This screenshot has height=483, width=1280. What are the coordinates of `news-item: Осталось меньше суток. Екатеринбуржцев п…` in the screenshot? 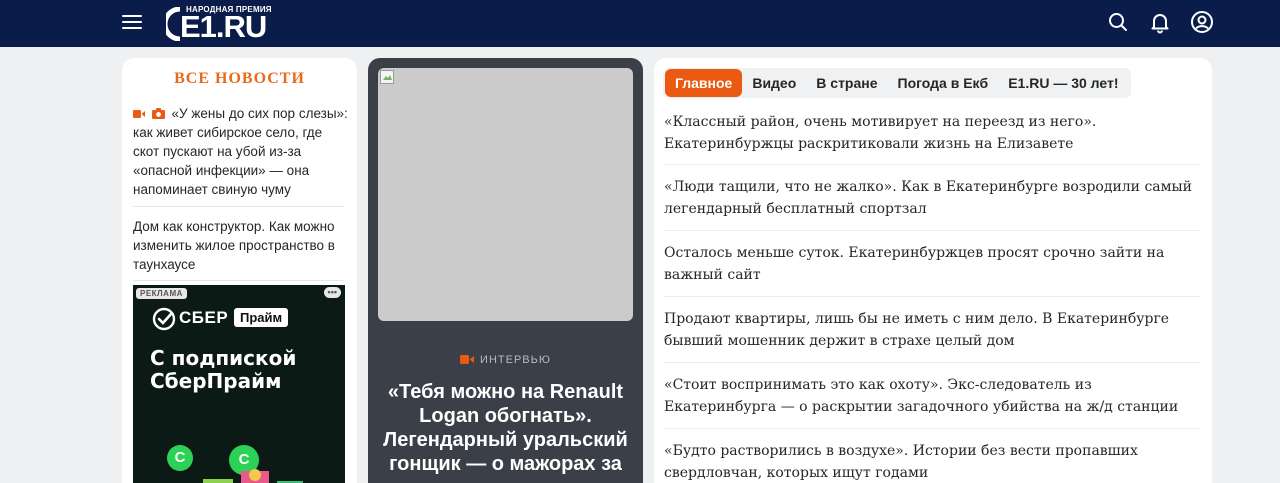 It's located at (934, 264).